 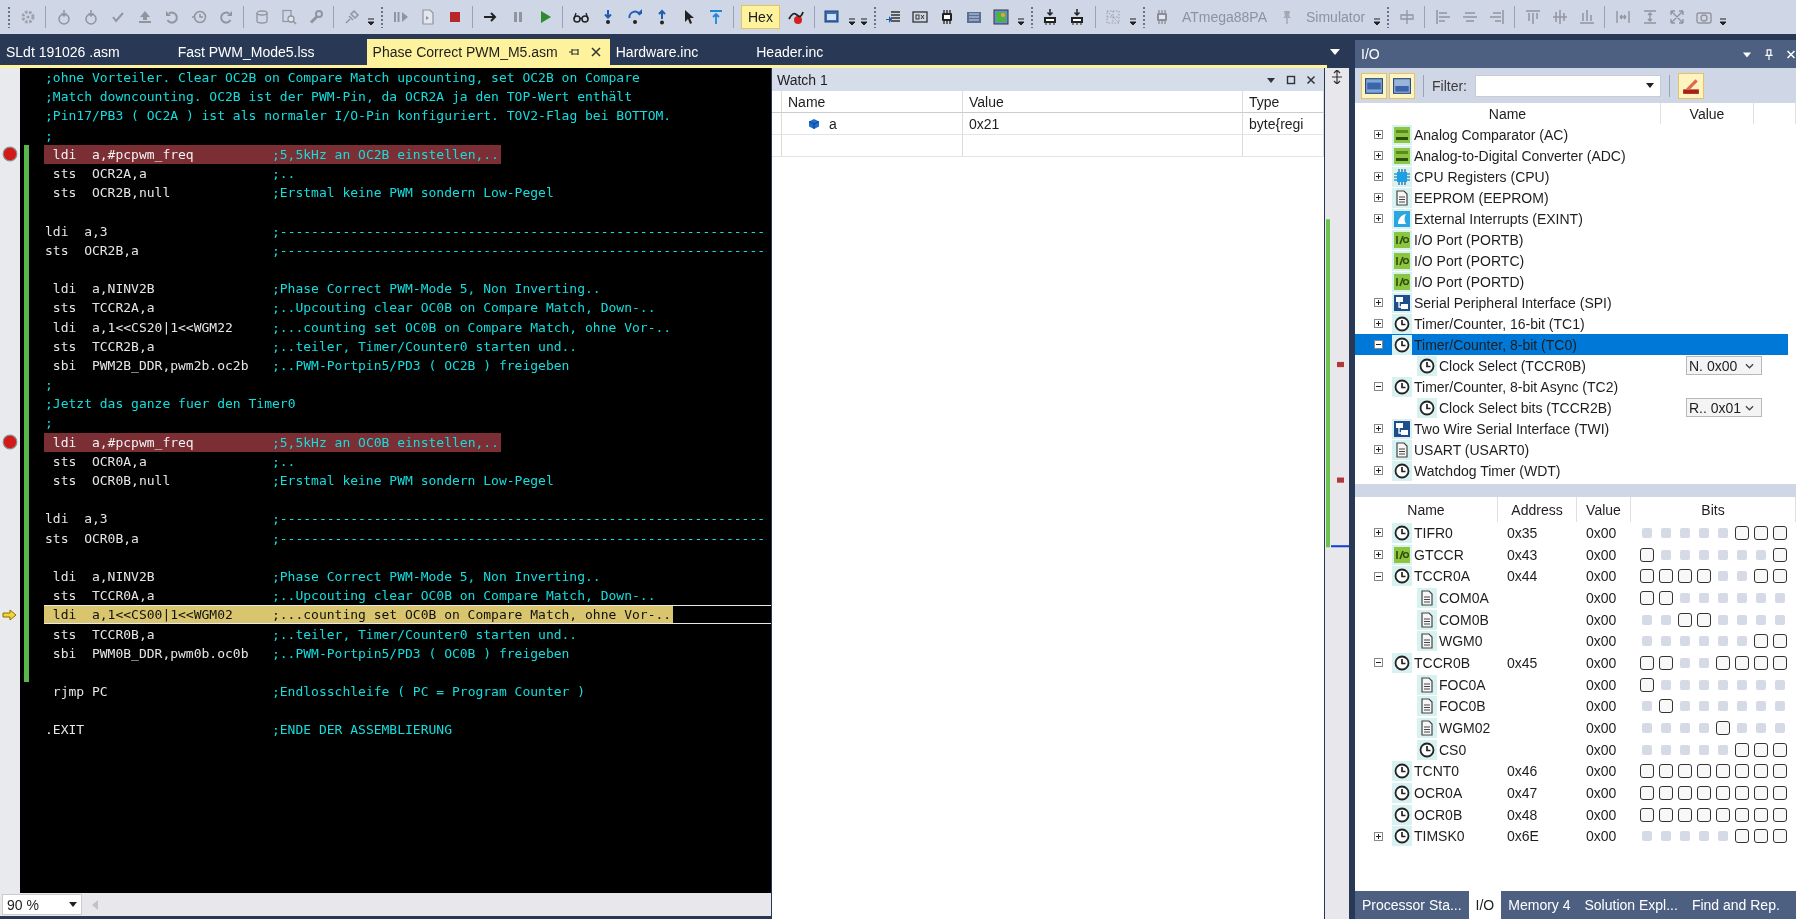 What do you see at coordinates (86, 52) in the screenshot?
I see `document-tab: SLdt 191026 .asm` at bounding box center [86, 52].